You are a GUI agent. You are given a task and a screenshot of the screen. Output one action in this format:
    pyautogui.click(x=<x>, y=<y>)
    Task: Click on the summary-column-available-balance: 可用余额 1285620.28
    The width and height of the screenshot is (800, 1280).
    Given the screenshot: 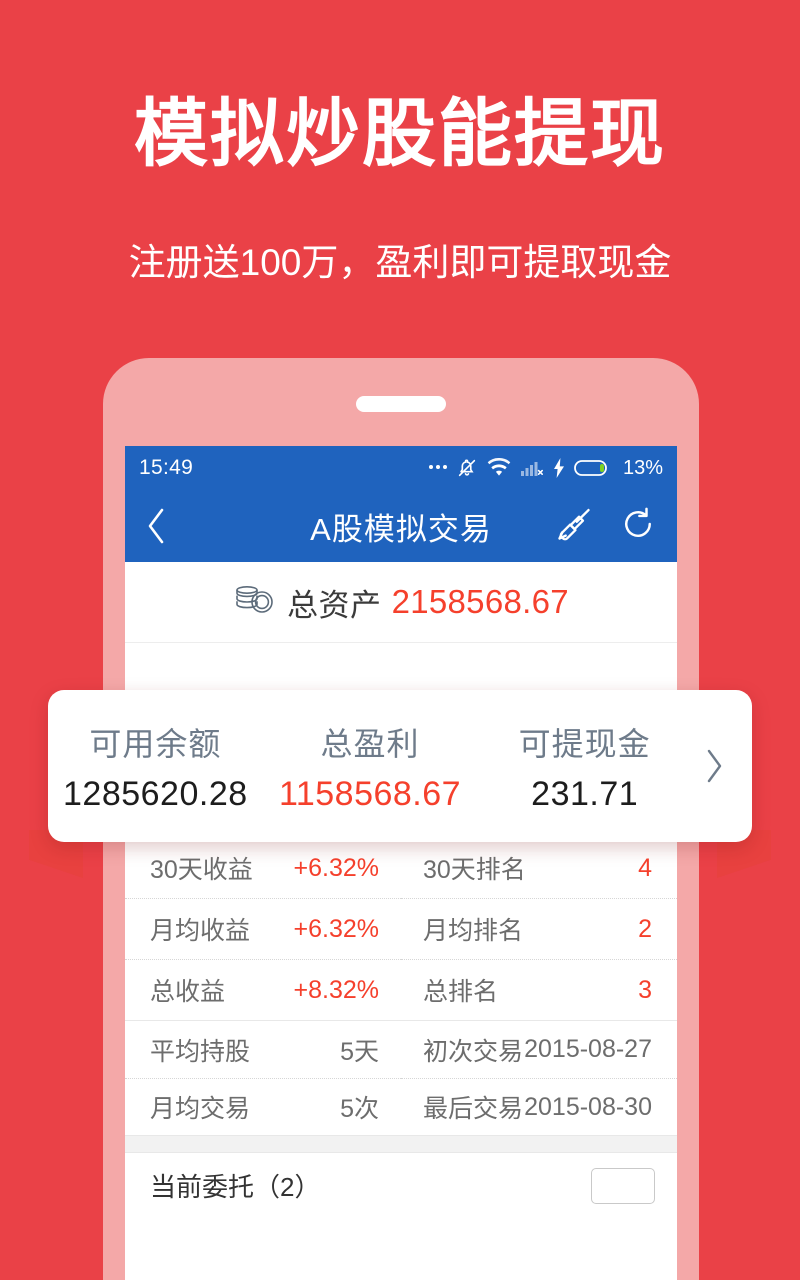 What is the action you would take?
    pyautogui.click(x=155, y=766)
    